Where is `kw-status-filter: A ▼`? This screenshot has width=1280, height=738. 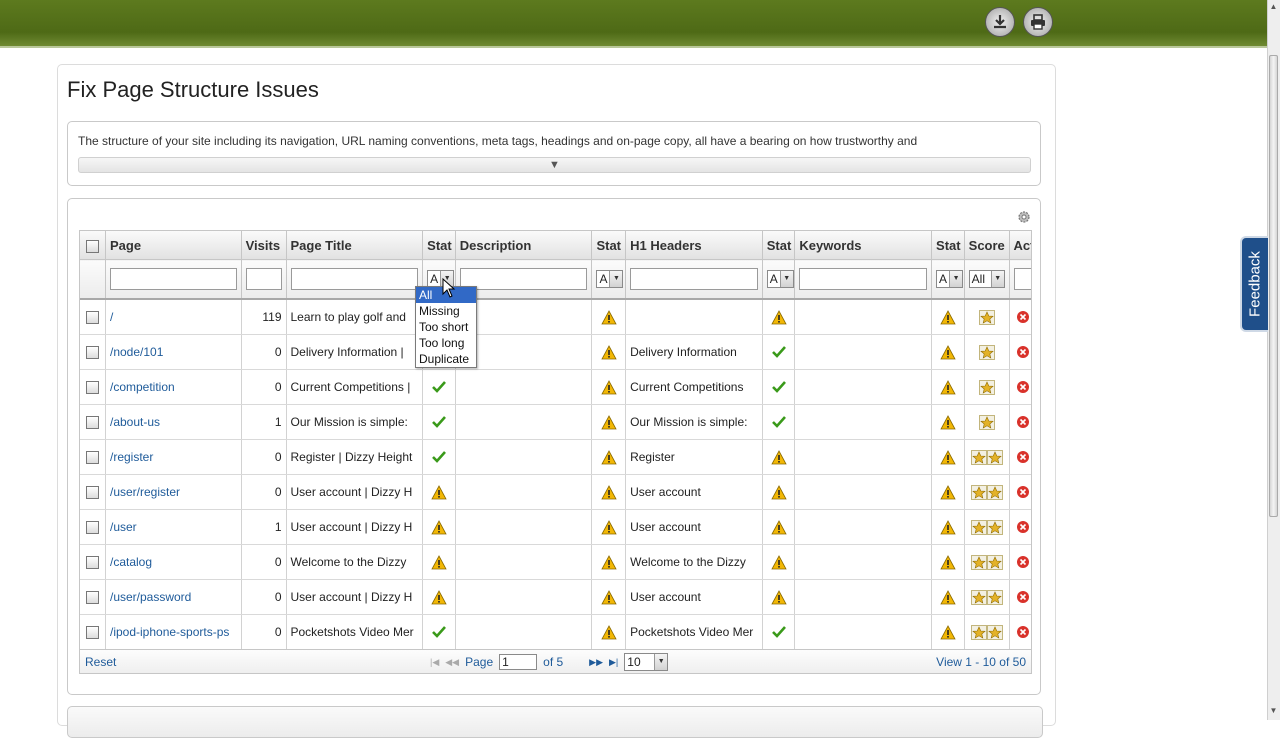 kw-status-filter: A ▼ is located at coordinates (950, 279).